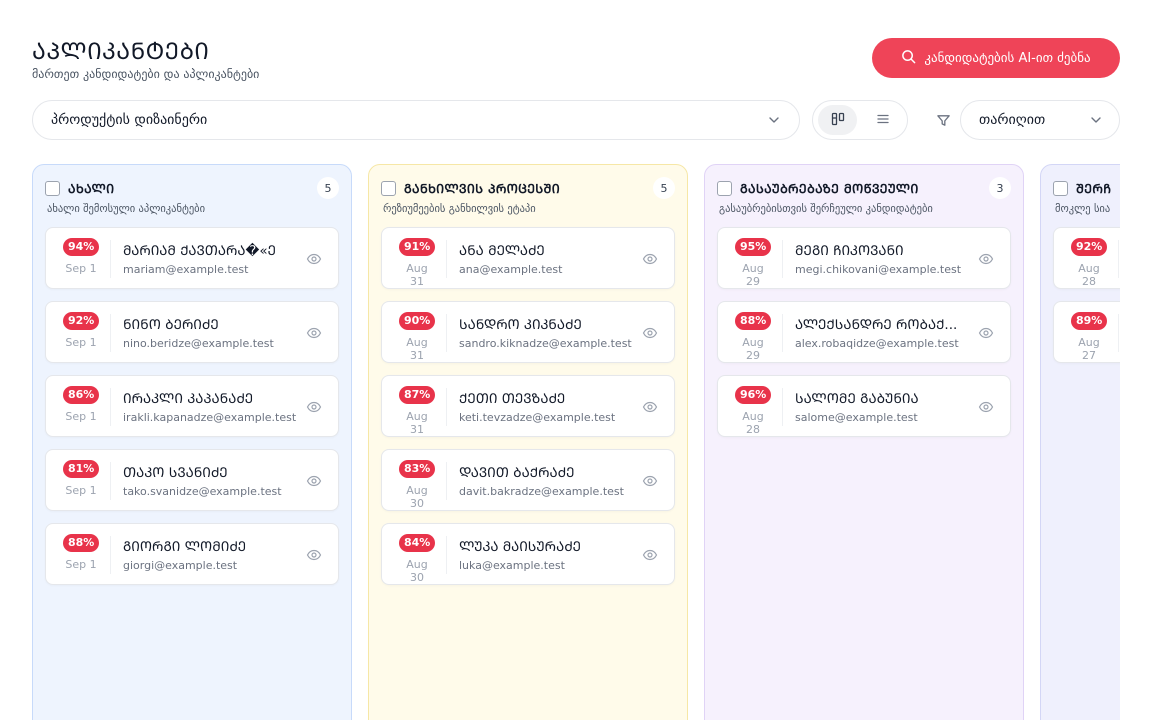 Image resolution: width=1152 pixels, height=720 pixels. What do you see at coordinates (1080, 442) in the screenshot?
I see `pipeline-column: ᲨᲔᲠᲩ მოკლე სია 92% Aug 28 89% Aug 27` at bounding box center [1080, 442].